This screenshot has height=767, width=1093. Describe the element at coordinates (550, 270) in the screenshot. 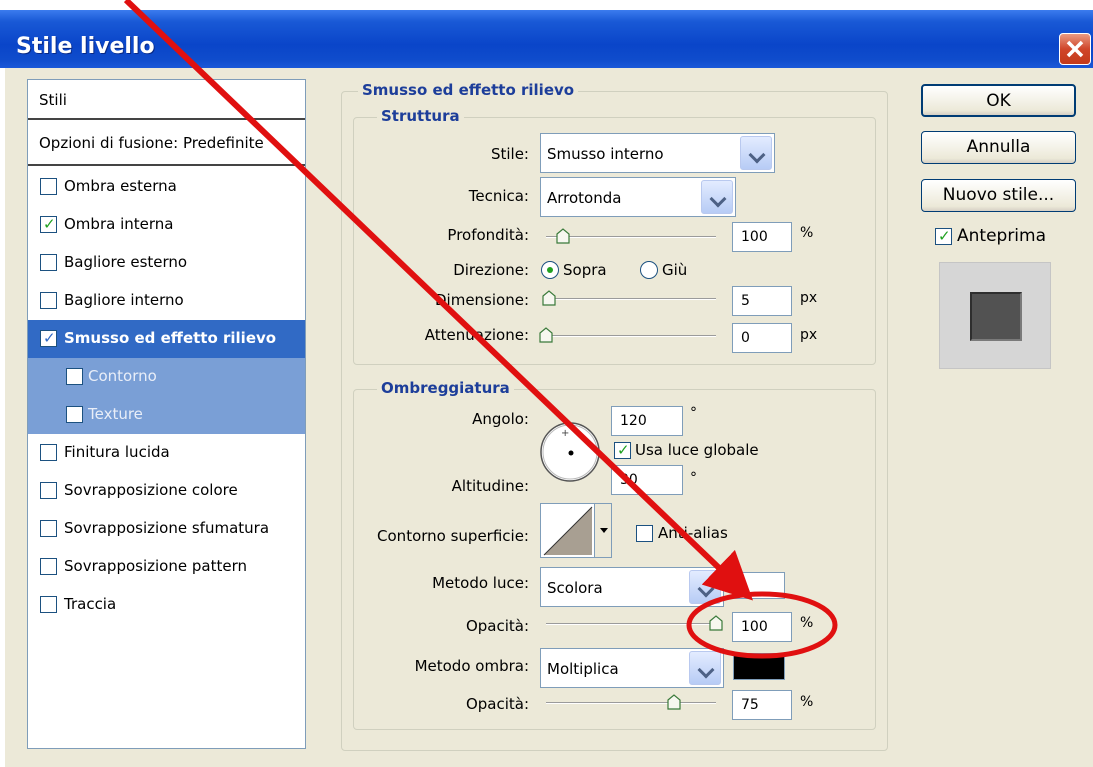

I see `direction-up-radio` at that location.